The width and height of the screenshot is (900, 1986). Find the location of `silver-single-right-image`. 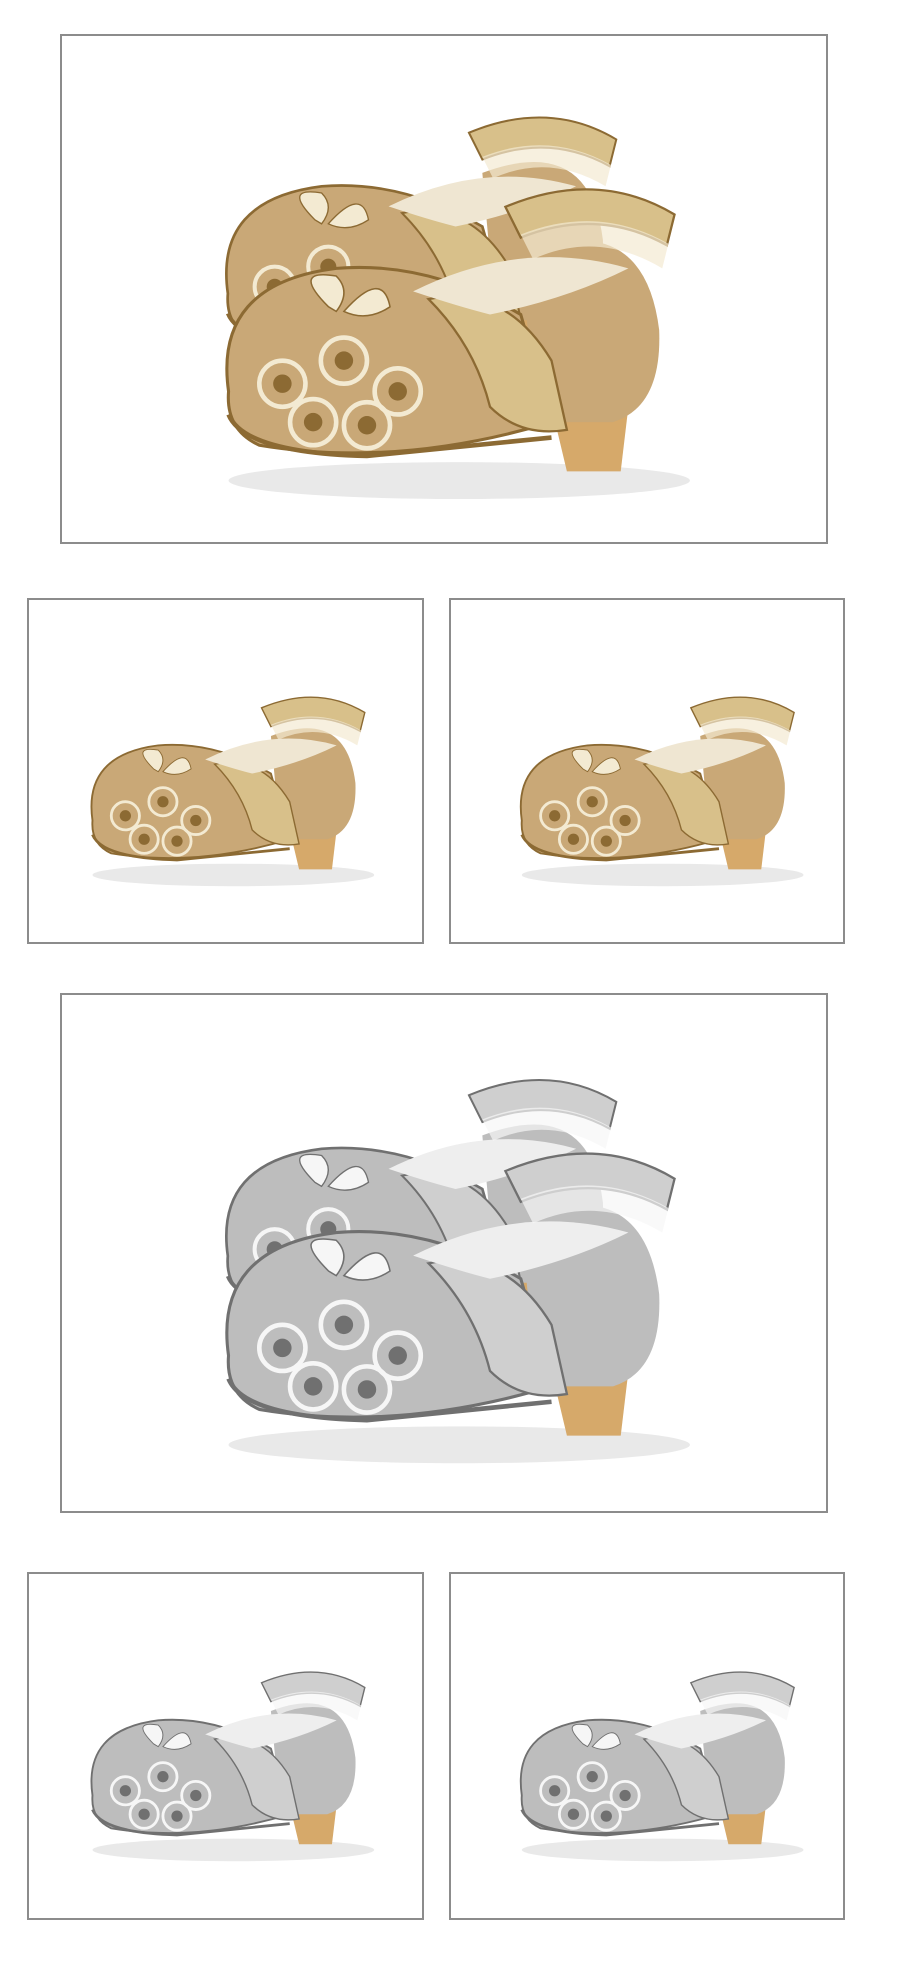

silver-single-right-image is located at coordinates (661, 1766).